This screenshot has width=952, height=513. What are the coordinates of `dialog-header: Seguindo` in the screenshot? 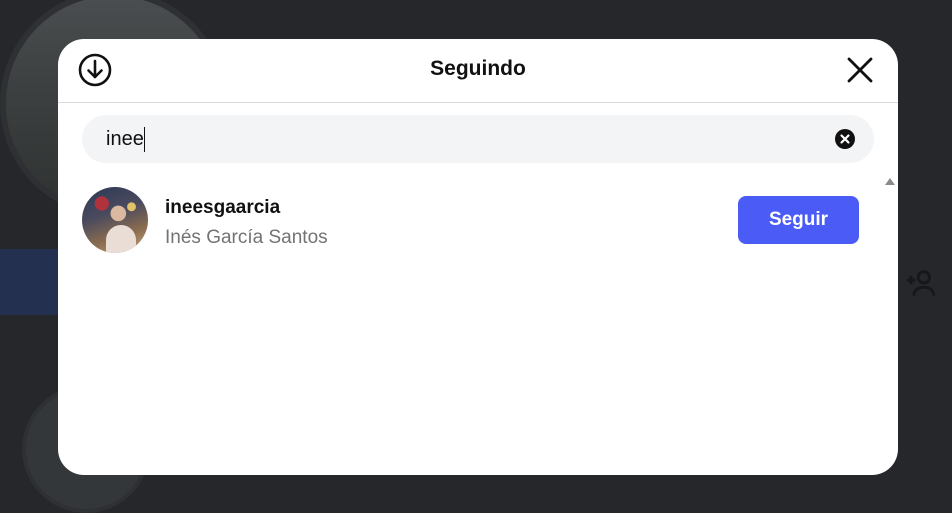 It's located at (478, 71).